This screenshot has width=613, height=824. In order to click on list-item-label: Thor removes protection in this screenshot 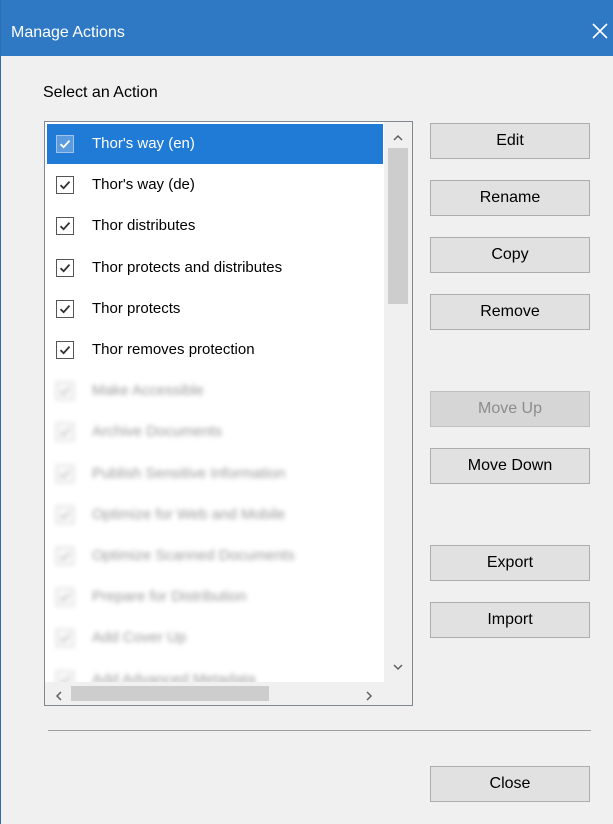, I will do `click(173, 349)`.